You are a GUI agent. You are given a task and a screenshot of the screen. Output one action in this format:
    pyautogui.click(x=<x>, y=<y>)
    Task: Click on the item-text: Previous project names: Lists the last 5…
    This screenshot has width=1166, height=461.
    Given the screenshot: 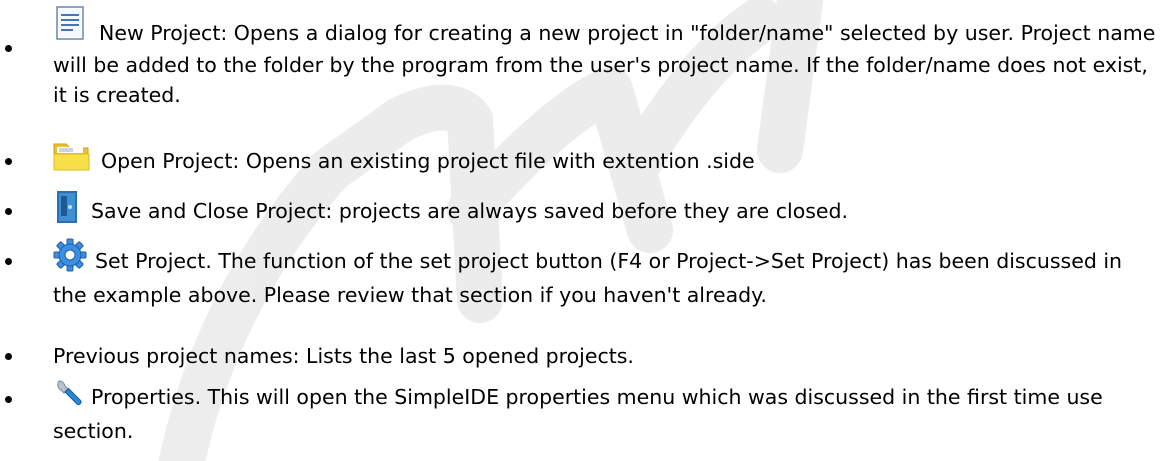 What is the action you would take?
    pyautogui.click(x=343, y=356)
    